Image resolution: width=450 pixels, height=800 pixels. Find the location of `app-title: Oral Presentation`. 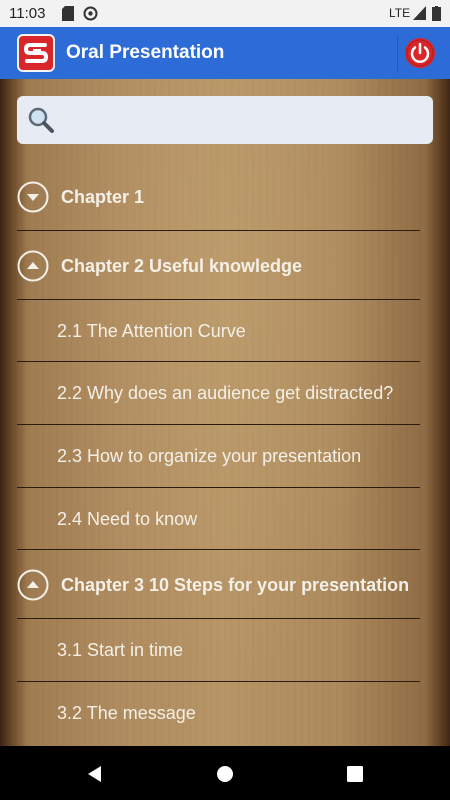

app-title: Oral Presentation is located at coordinates (145, 52).